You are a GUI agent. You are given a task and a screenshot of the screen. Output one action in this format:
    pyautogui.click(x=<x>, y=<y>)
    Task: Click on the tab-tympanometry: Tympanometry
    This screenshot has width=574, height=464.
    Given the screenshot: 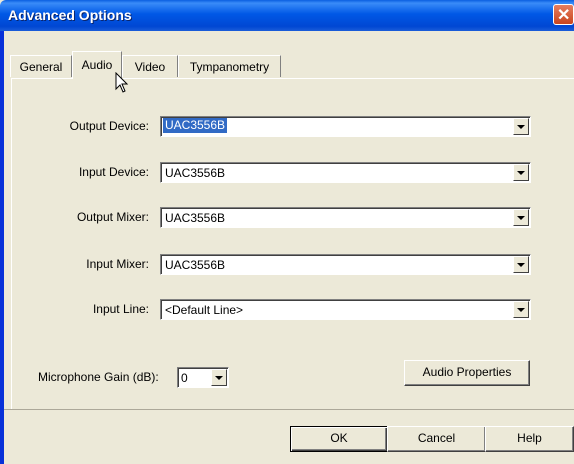 What is the action you would take?
    pyautogui.click(x=229, y=66)
    